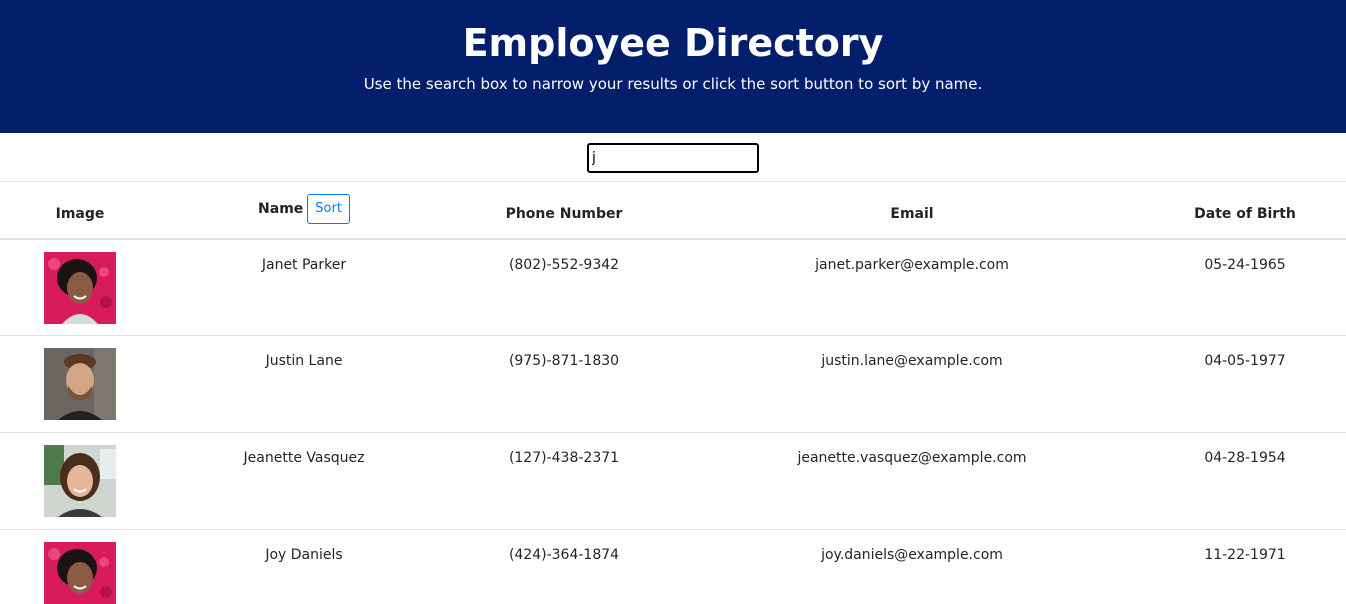 Image resolution: width=1346 pixels, height=604 pixels. What do you see at coordinates (912, 566) in the screenshot?
I see `employee-email: joy.daniels@example.com` at bounding box center [912, 566].